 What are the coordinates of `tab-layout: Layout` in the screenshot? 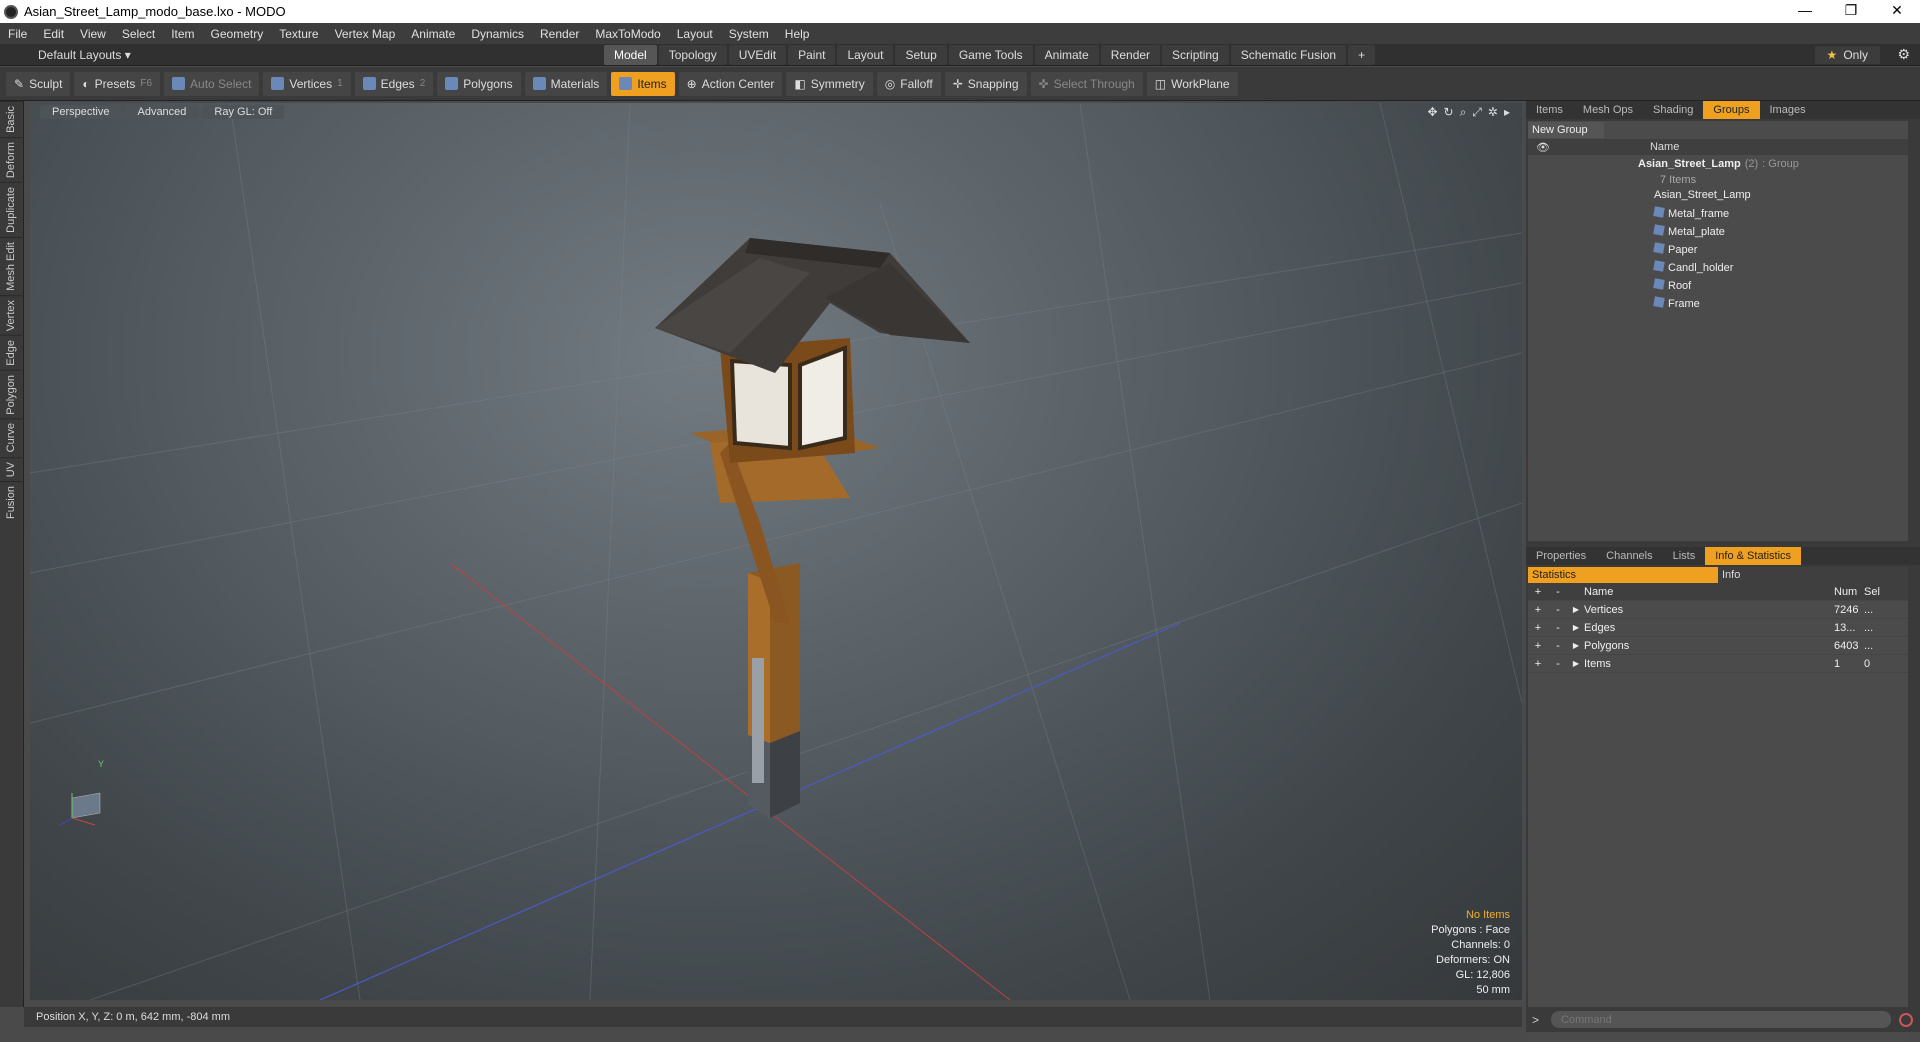 It's located at (865, 54).